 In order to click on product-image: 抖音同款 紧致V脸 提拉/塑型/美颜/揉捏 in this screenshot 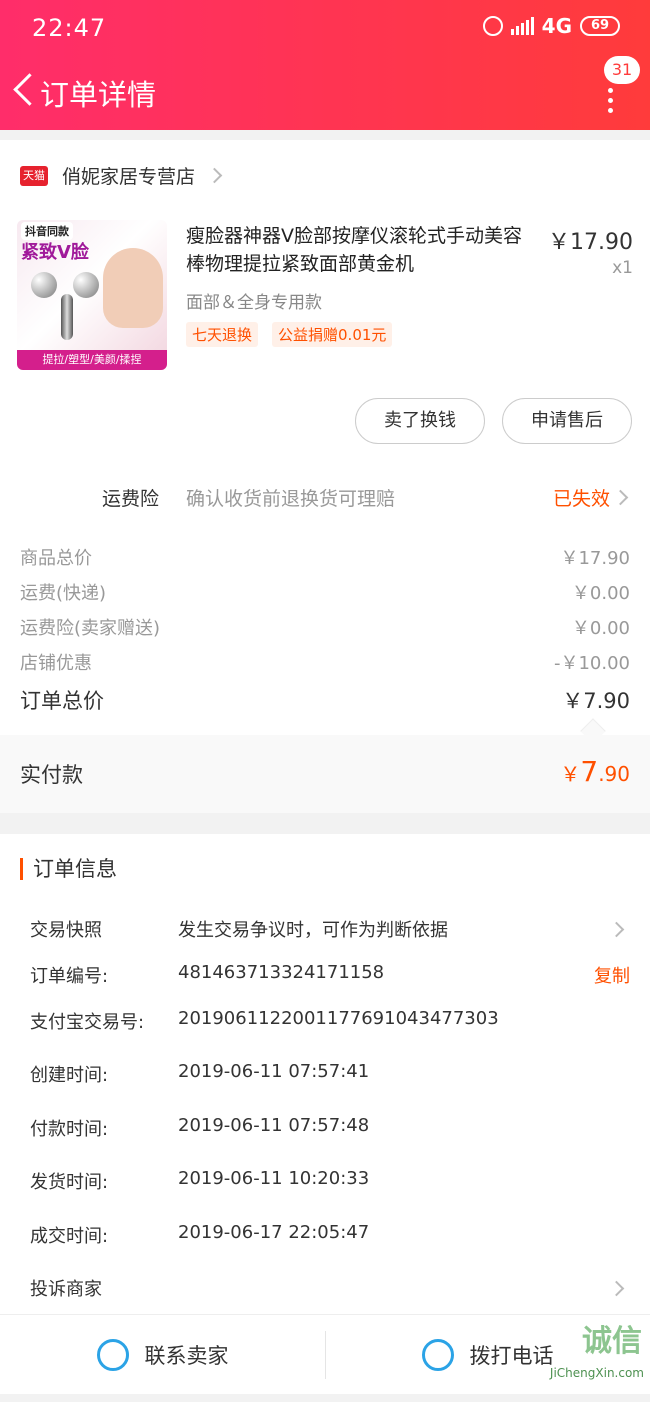, I will do `click(92, 295)`.